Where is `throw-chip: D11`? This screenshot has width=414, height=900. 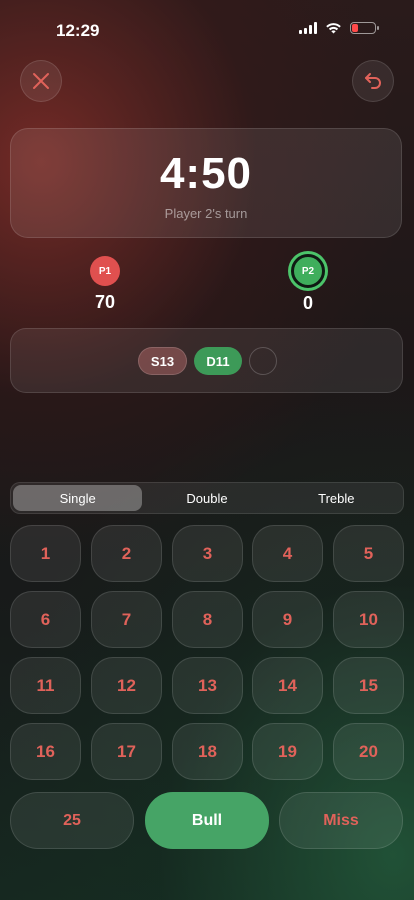 throw-chip: D11 is located at coordinates (218, 361).